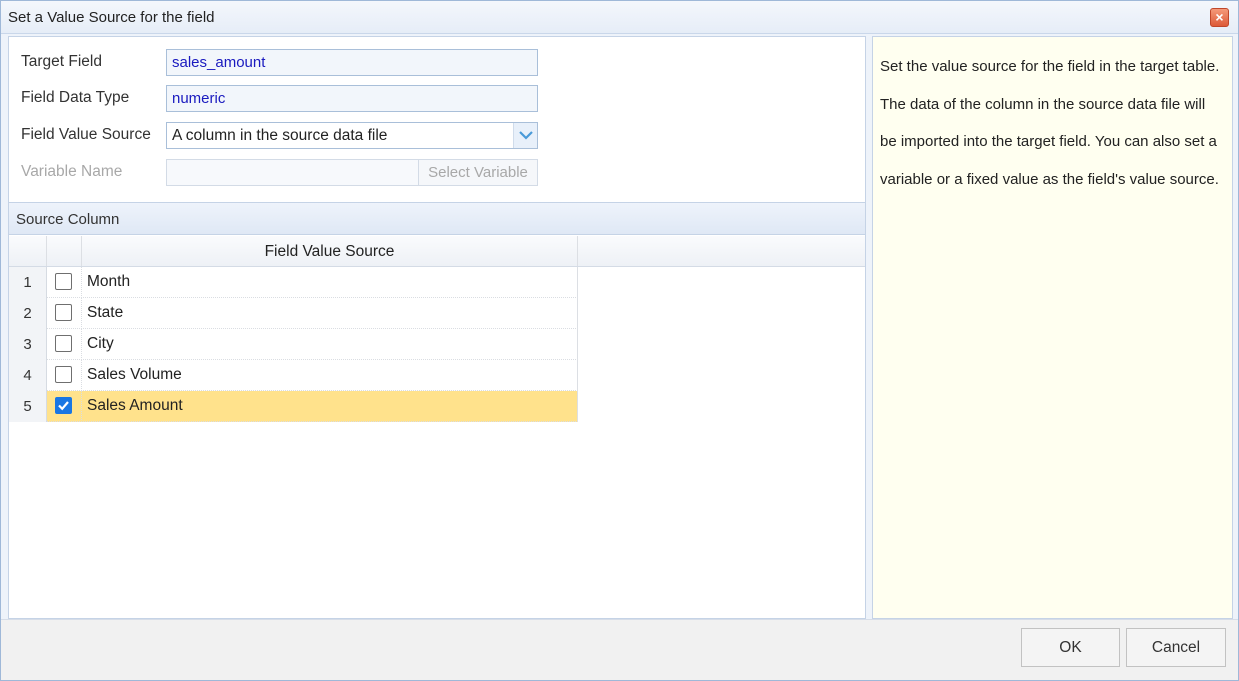 This screenshot has height=681, width=1239. I want to click on dropdown-button, so click(525, 135).